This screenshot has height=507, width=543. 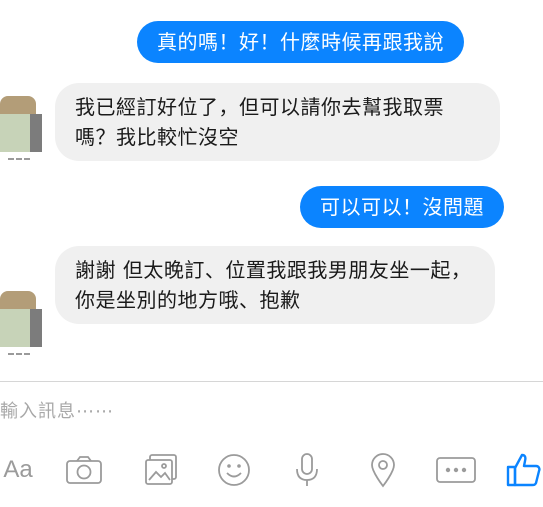 I want to click on incoming-message: 謝謝 但太晚訂、位置我跟我男朋友坐一起，你是坐別的地方哦、抱歉, so click(x=275, y=285).